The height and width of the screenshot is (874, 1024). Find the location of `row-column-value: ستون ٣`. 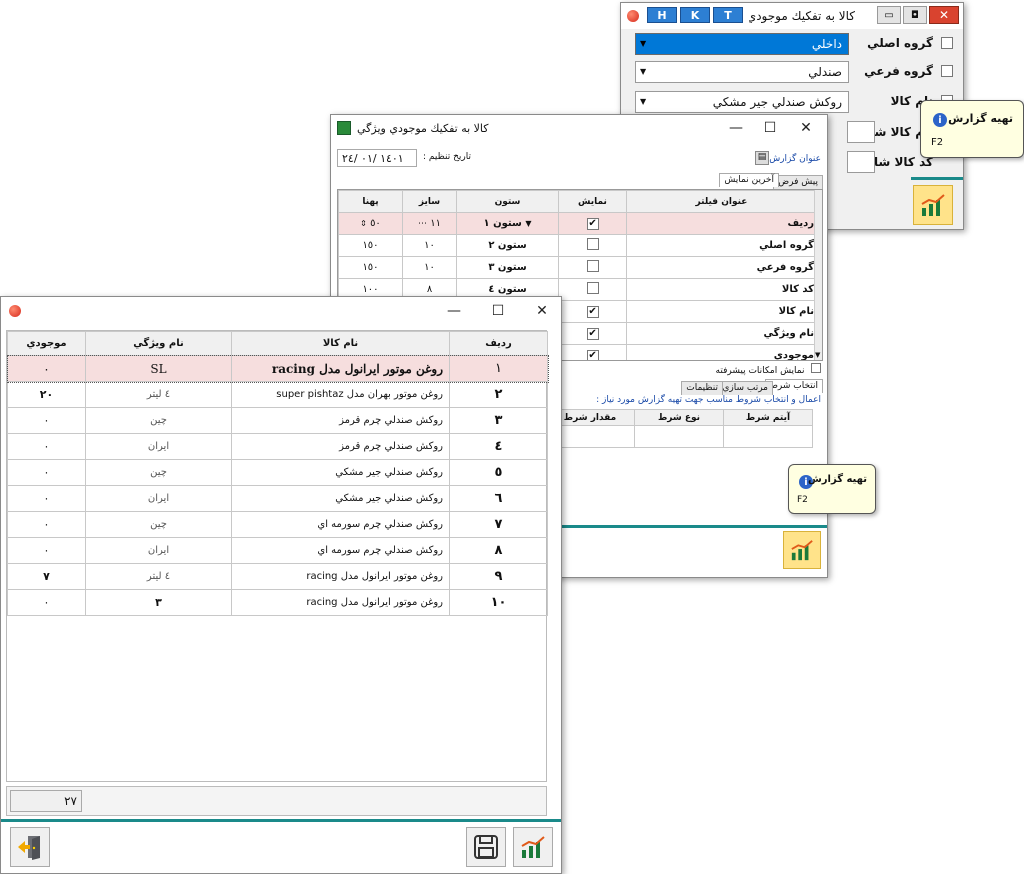

row-column-value: ستون ٣ is located at coordinates (507, 267).